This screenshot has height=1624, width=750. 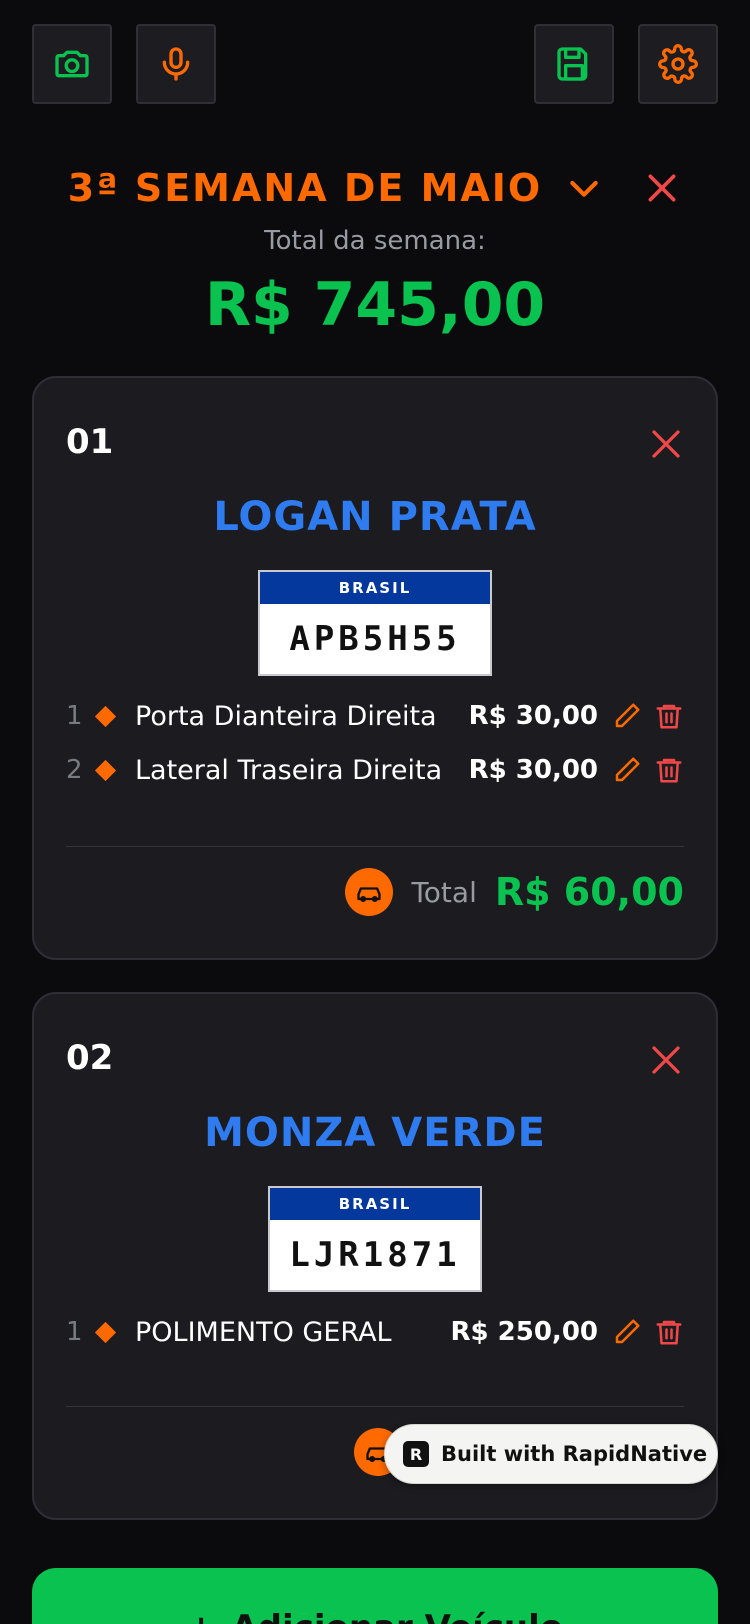 What do you see at coordinates (375, 517) in the screenshot?
I see `vehicle-name: LOGAN PRATA` at bounding box center [375, 517].